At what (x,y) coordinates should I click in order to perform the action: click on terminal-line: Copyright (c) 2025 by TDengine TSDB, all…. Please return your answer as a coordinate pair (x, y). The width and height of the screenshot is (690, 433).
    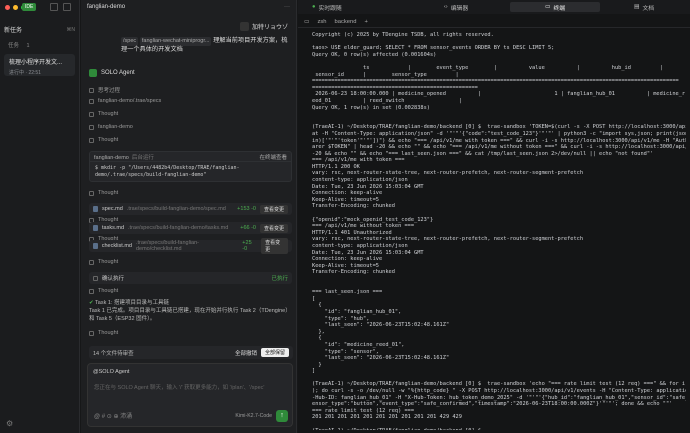
    Looking at the image, I should click on (403, 35).